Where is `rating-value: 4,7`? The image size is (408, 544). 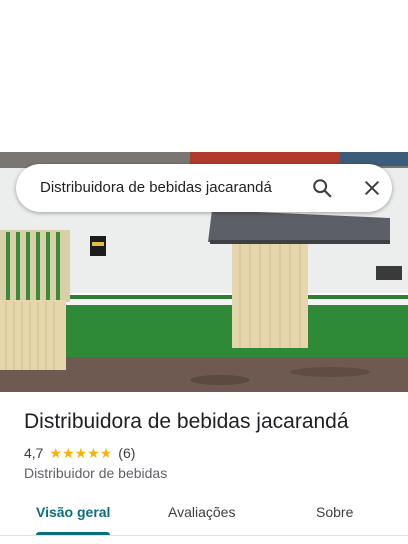 rating-value: 4,7 is located at coordinates (34, 453).